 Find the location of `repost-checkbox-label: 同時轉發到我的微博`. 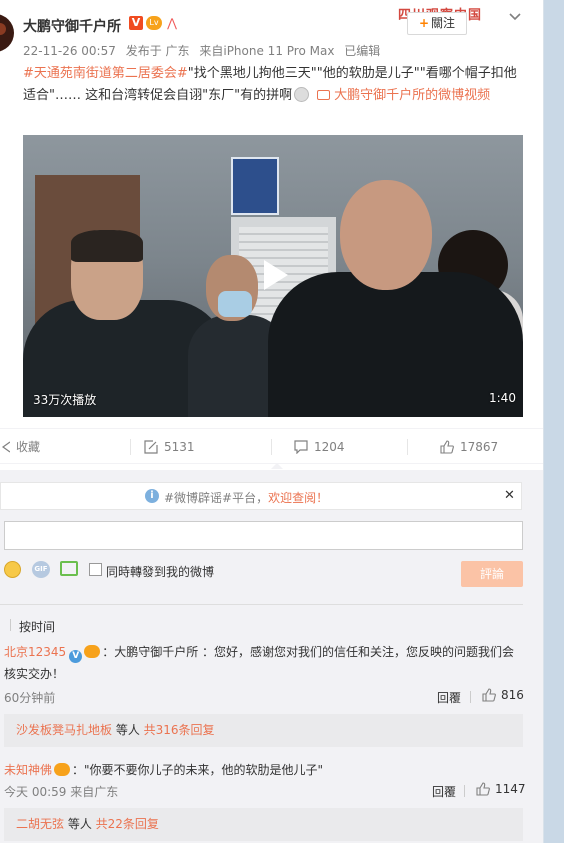

repost-checkbox-label: 同時轉發到我的微博 is located at coordinates (160, 572).